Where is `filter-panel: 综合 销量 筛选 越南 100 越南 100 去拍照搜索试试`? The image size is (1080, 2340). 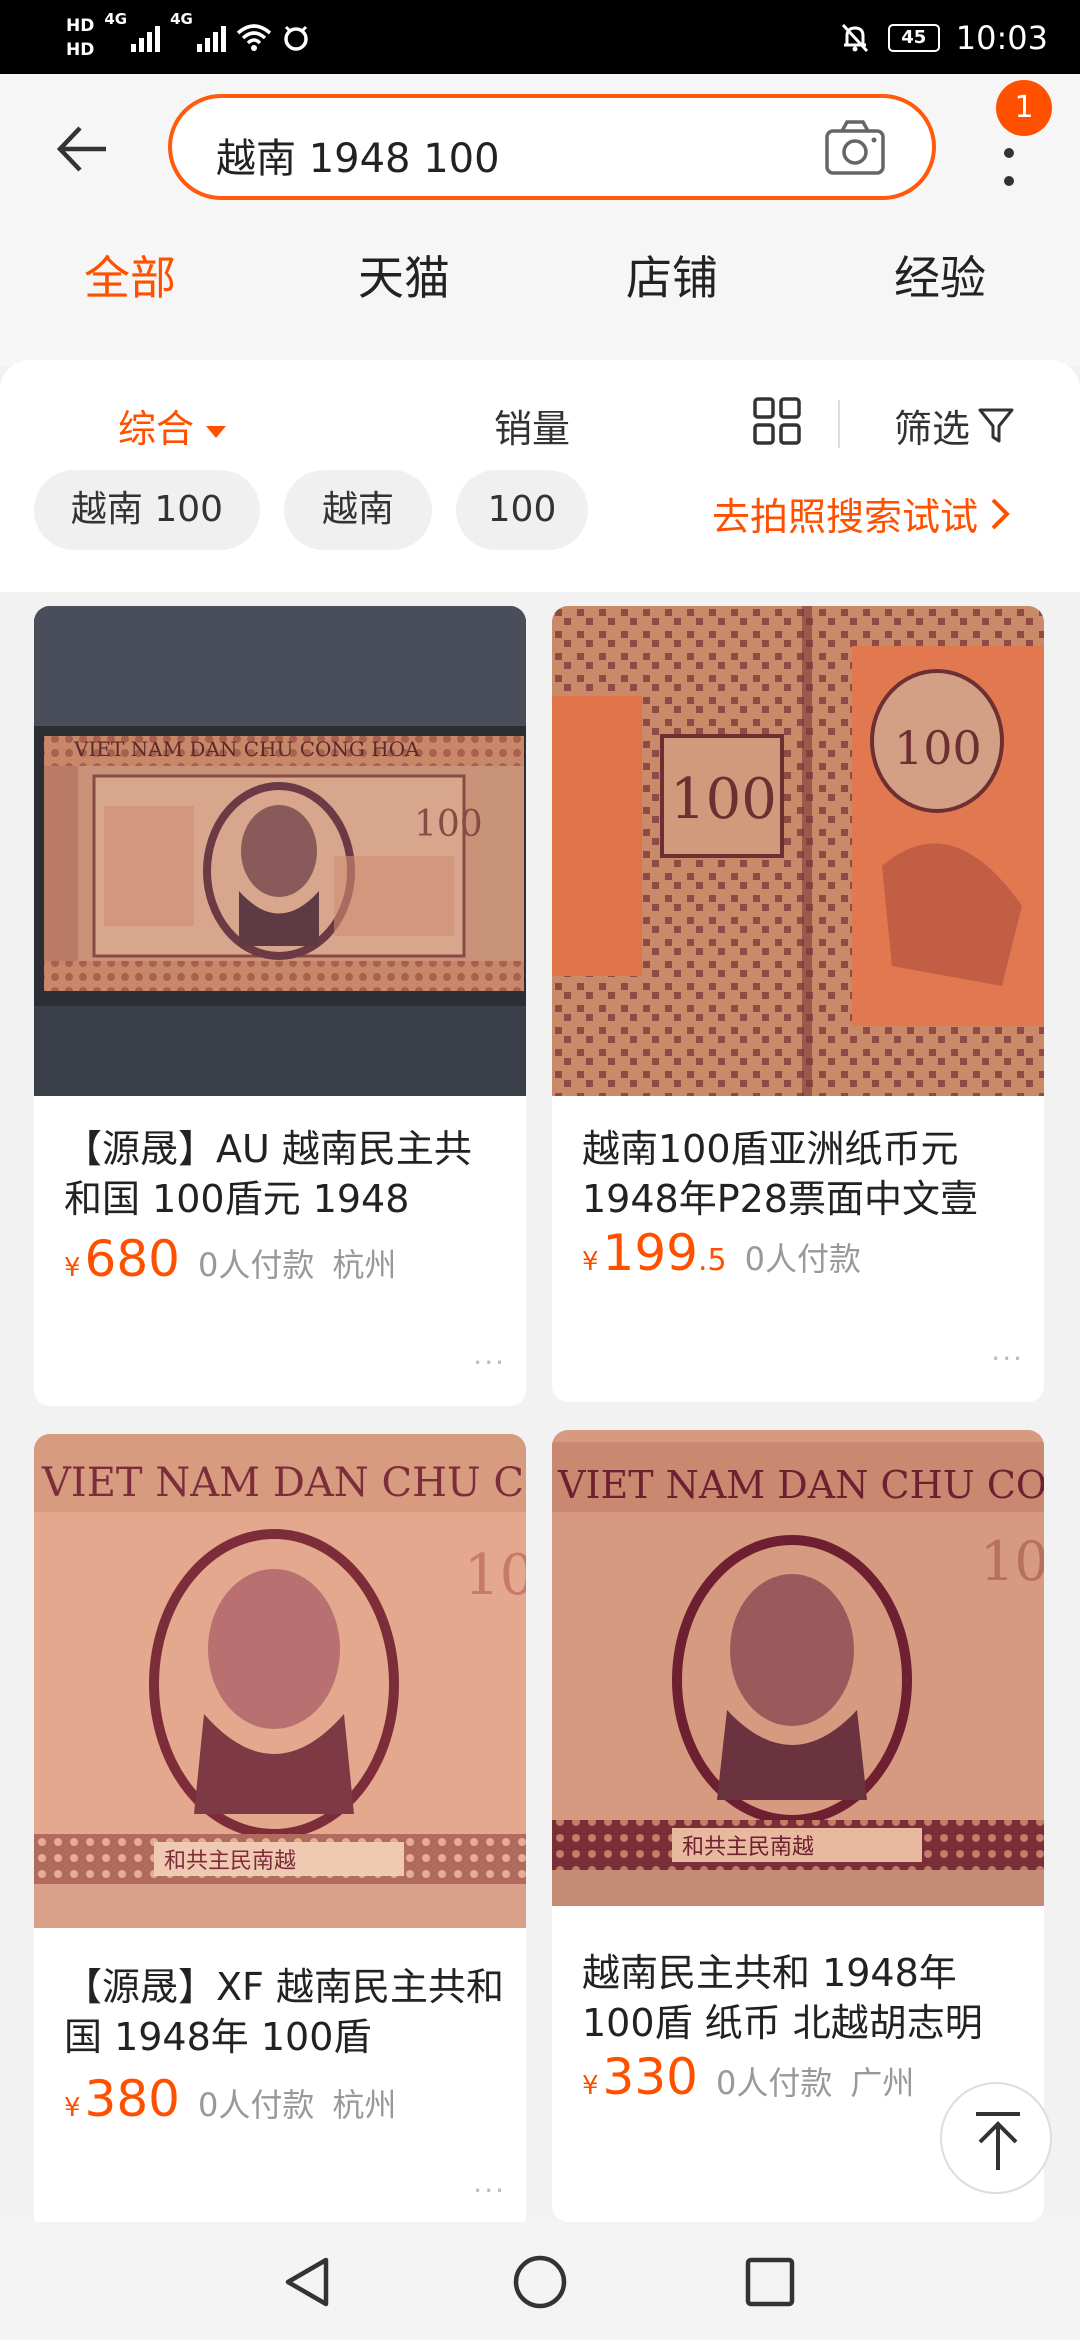
filter-panel: 综合 销量 筛选 越南 100 越南 100 去拍照搜索试试 is located at coordinates (540, 476).